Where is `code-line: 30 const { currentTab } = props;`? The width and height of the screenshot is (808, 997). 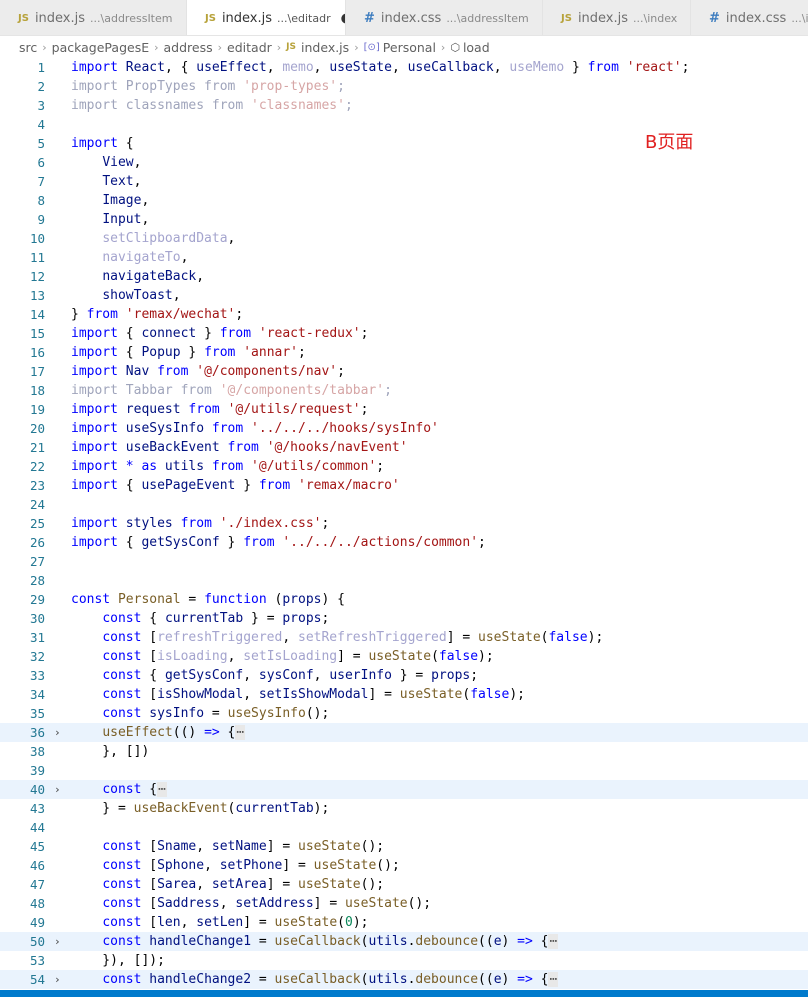
code-line: 30 const { currentTab } = props; is located at coordinates (404, 618).